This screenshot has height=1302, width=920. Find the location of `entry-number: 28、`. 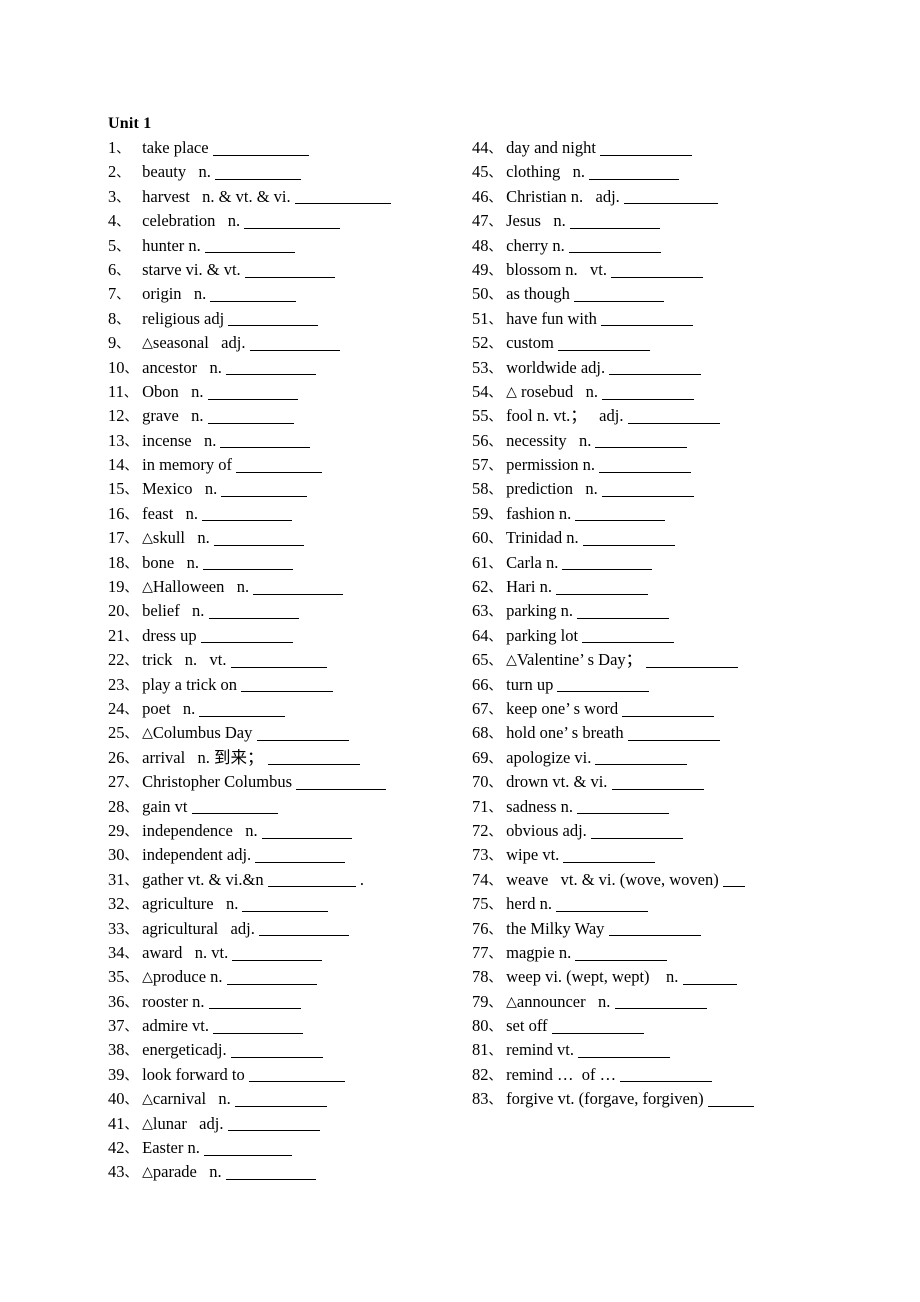

entry-number: 28、 is located at coordinates (123, 806).